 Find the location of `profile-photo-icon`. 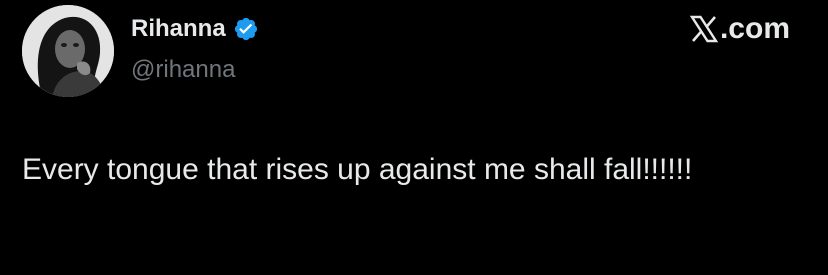

profile-photo-icon is located at coordinates (68, 51).